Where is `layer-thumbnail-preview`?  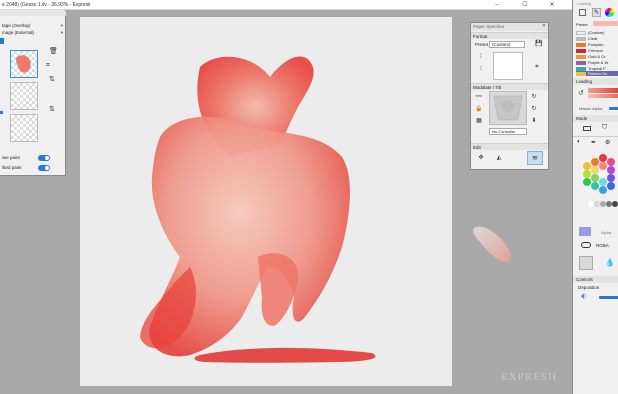 layer-thumbnail-preview is located at coordinates (23, 64).